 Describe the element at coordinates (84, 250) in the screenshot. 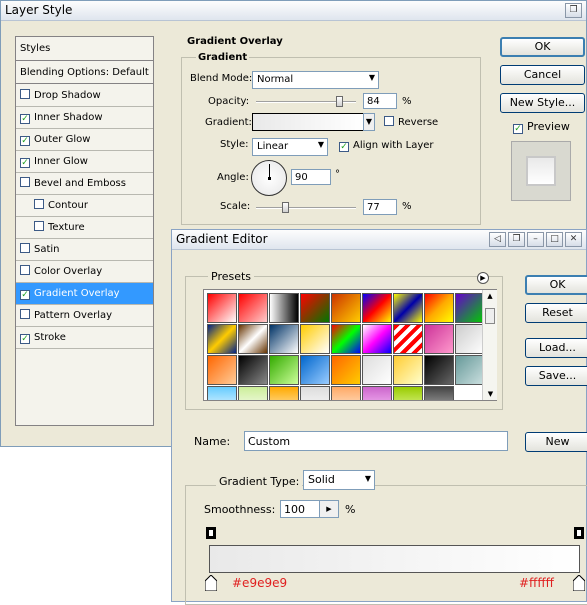

I see `style-item-satin: Satin` at that location.